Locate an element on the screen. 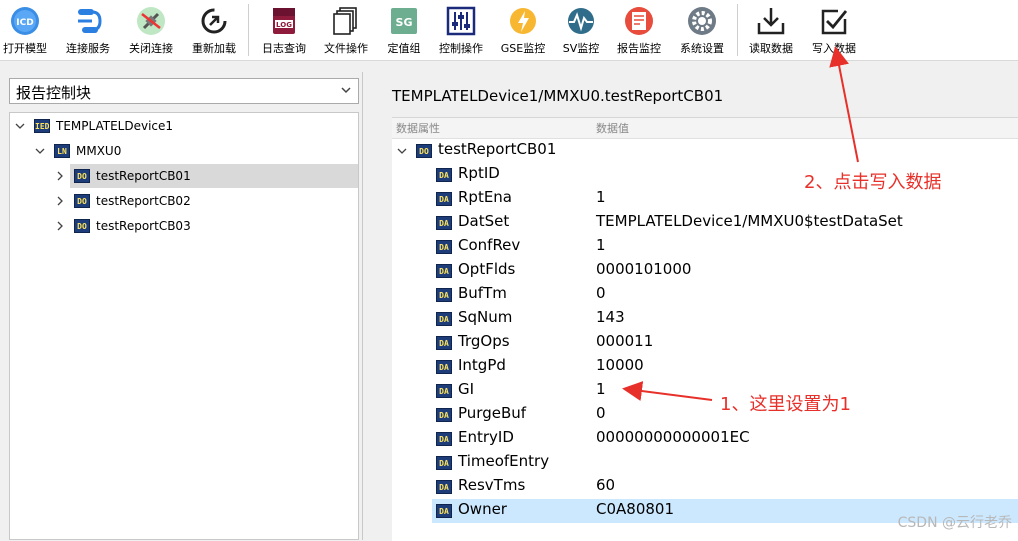 This screenshot has width=1018, height=541. attribute-row: DA ResvTms 60 is located at coordinates (705, 487).